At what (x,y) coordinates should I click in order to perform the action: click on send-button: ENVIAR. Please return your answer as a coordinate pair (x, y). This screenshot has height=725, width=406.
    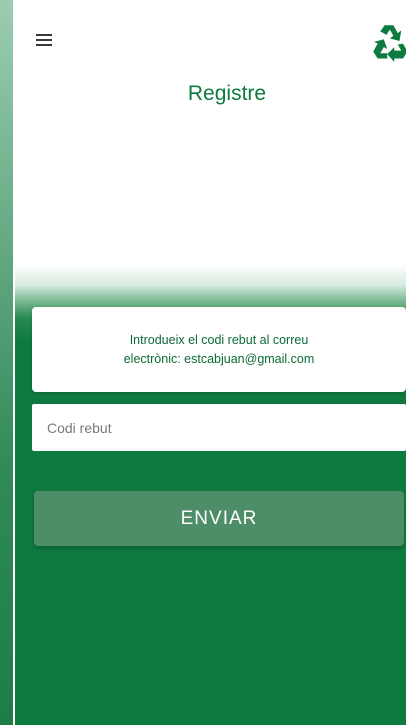
    Looking at the image, I should click on (219, 518).